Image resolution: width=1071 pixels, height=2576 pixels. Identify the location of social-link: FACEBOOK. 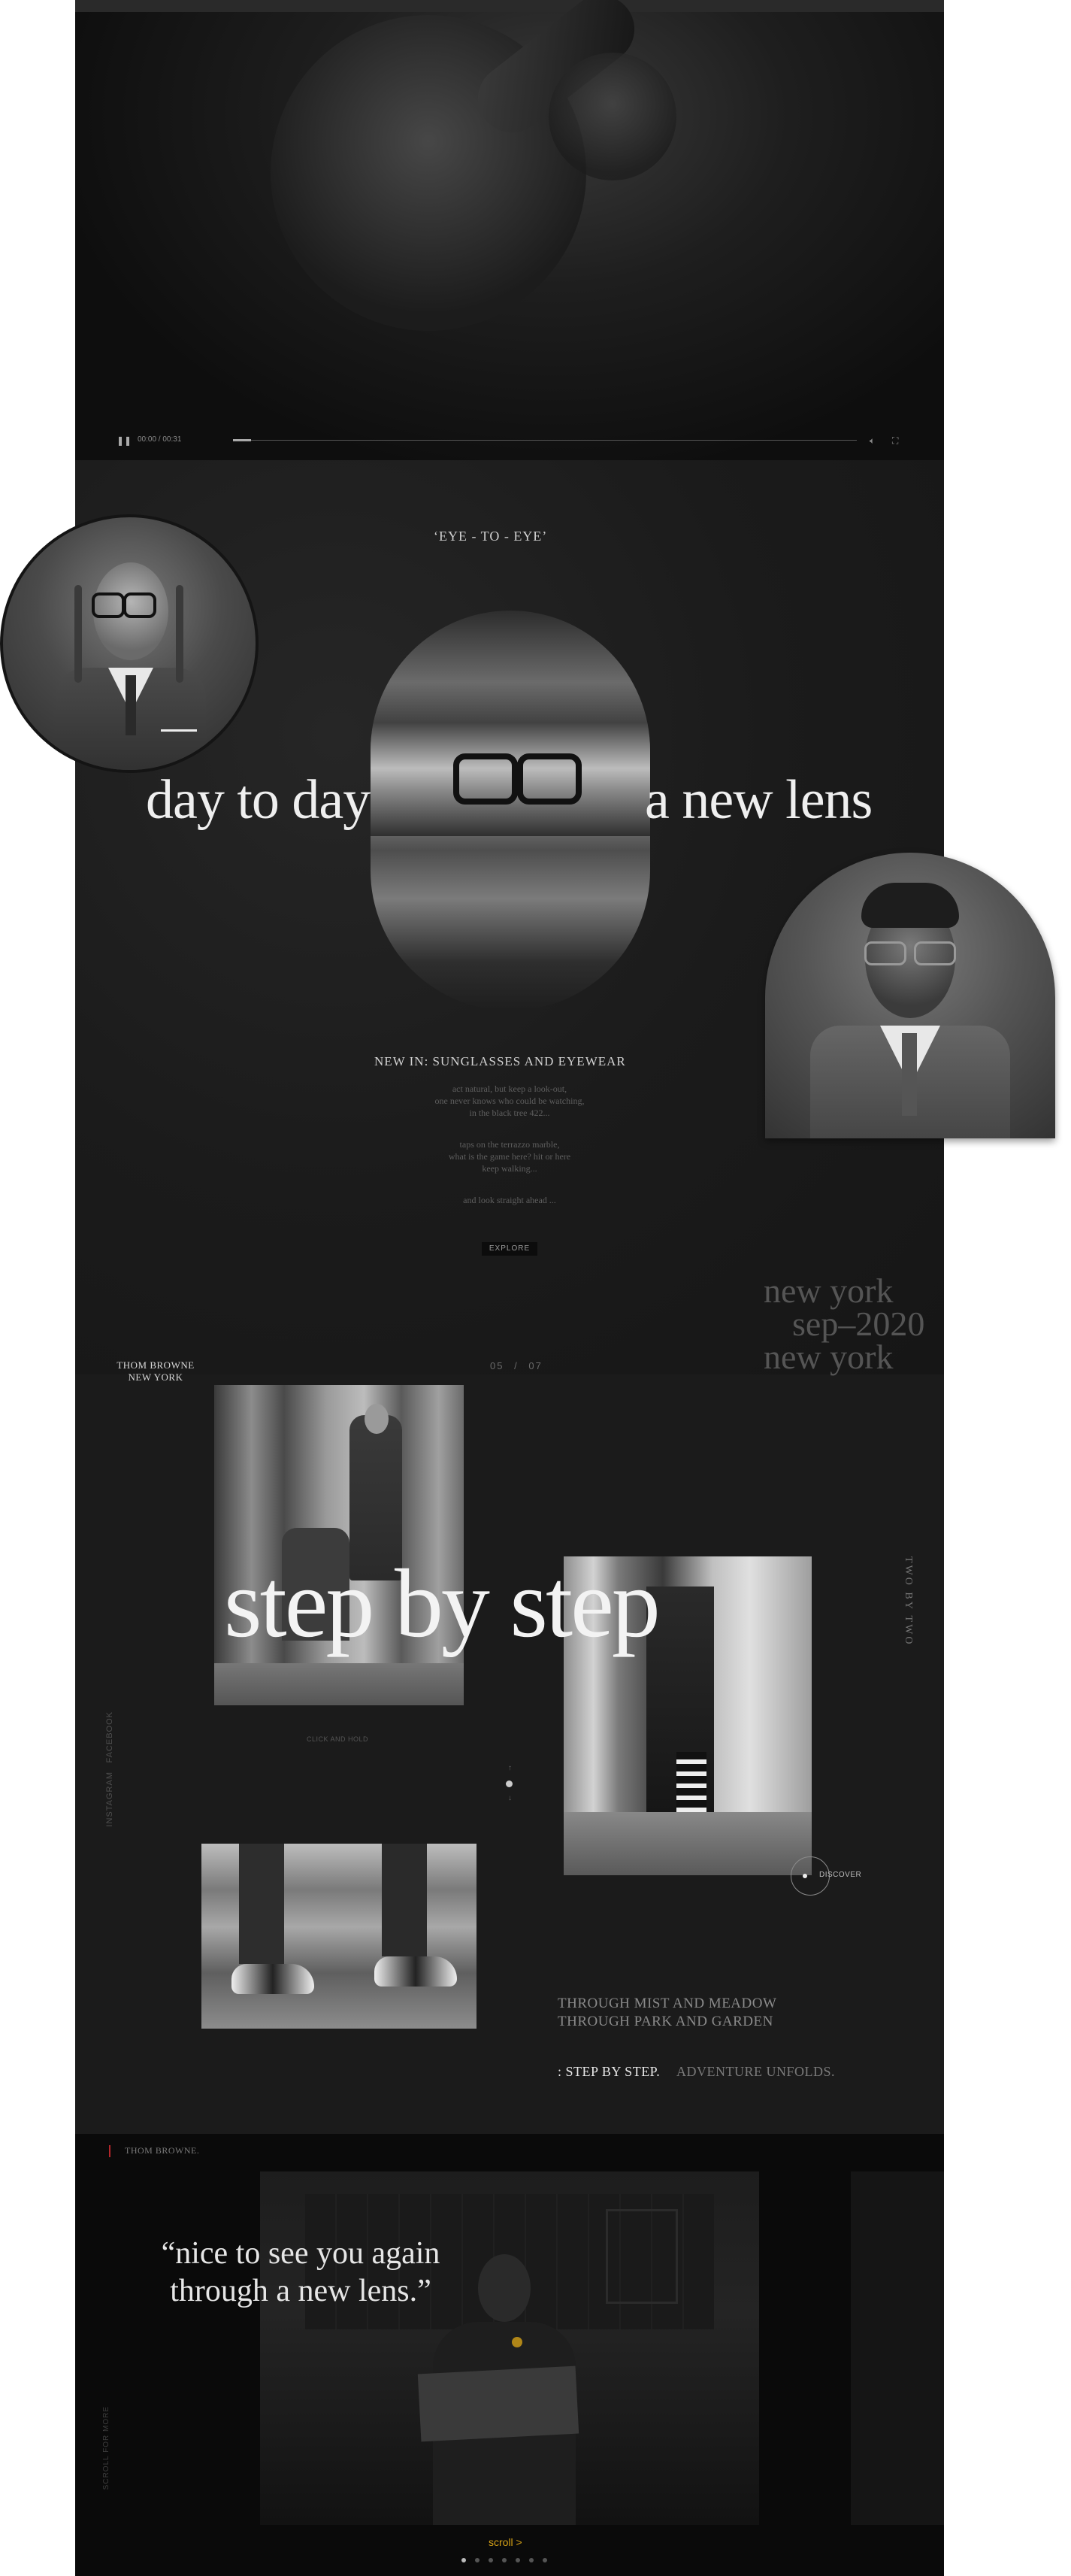
(109, 1737).